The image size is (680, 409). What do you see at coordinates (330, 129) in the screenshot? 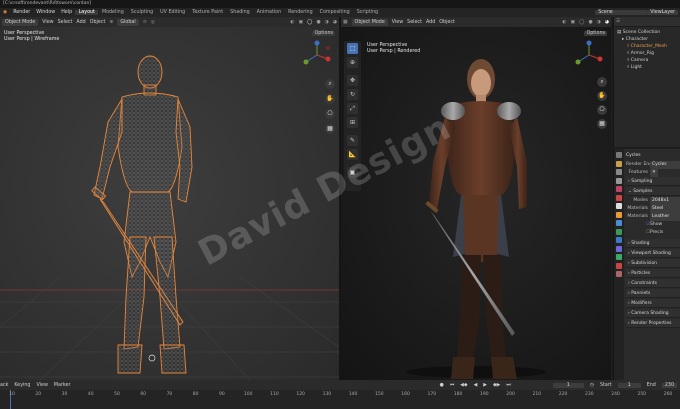
I see `left-ortho-icon: ▦` at bounding box center [330, 129].